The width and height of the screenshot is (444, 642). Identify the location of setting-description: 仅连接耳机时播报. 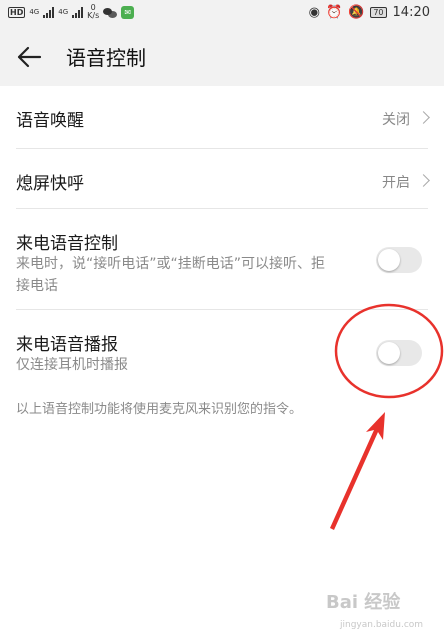
(72, 365).